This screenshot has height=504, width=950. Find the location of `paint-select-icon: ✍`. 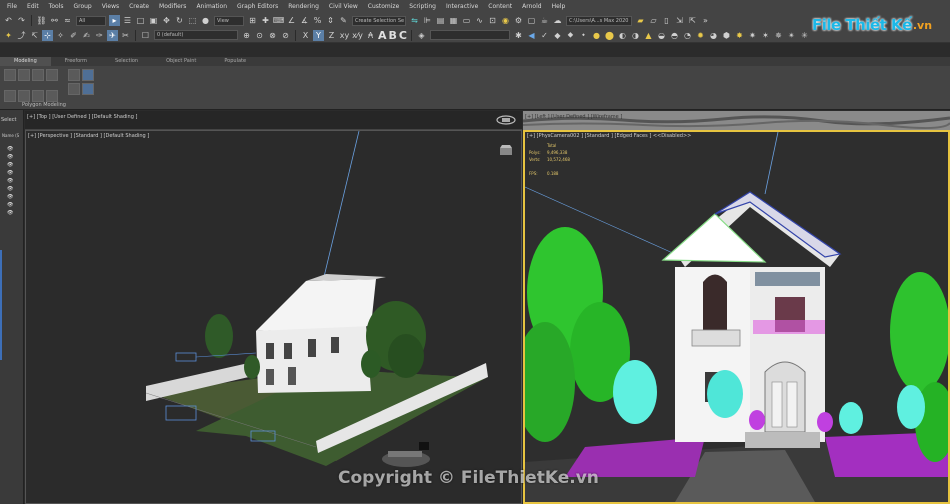

paint-select-icon: ✍ is located at coordinates (86, 35).